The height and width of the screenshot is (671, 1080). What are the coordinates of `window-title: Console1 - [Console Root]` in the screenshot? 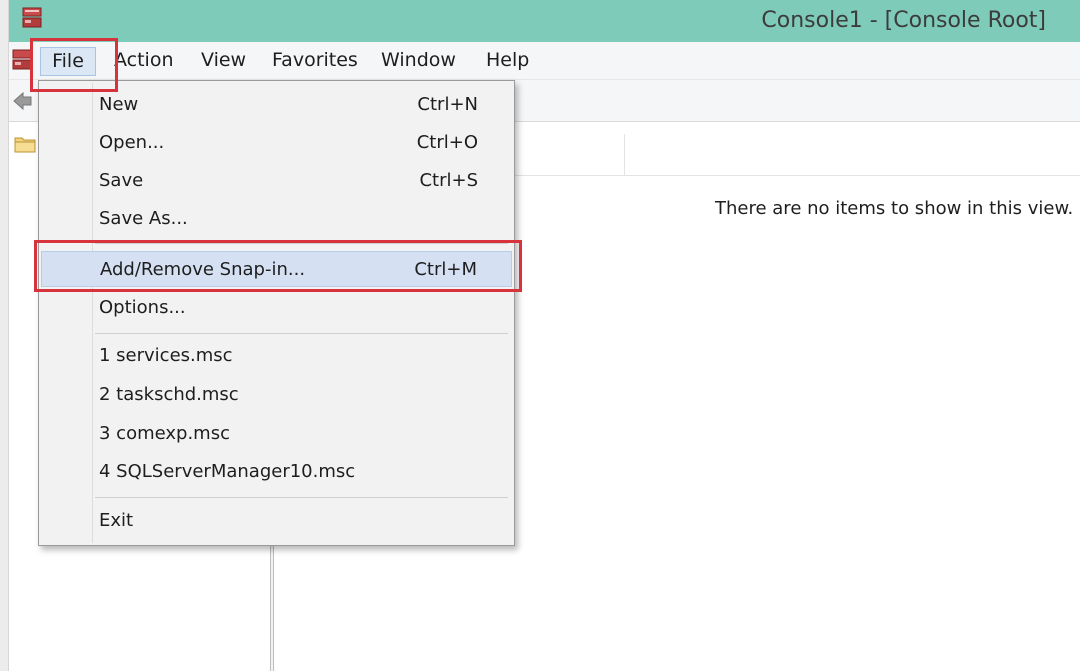 It's located at (903, 20).